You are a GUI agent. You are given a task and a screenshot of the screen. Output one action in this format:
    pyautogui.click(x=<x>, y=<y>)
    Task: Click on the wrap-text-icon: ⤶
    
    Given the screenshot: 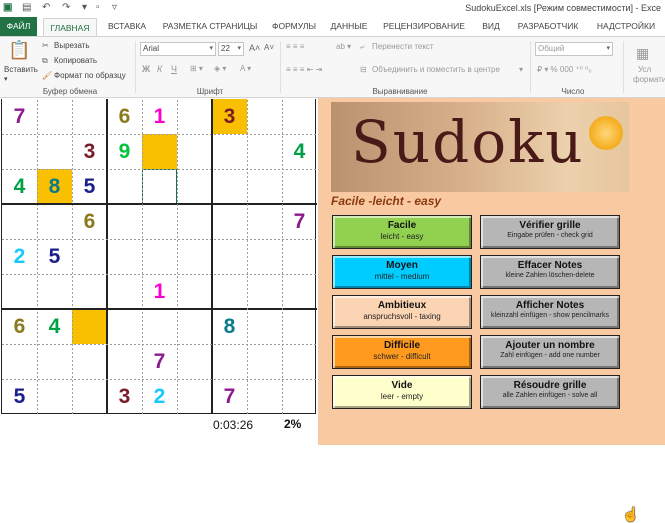 What is the action you would take?
    pyautogui.click(x=362, y=47)
    